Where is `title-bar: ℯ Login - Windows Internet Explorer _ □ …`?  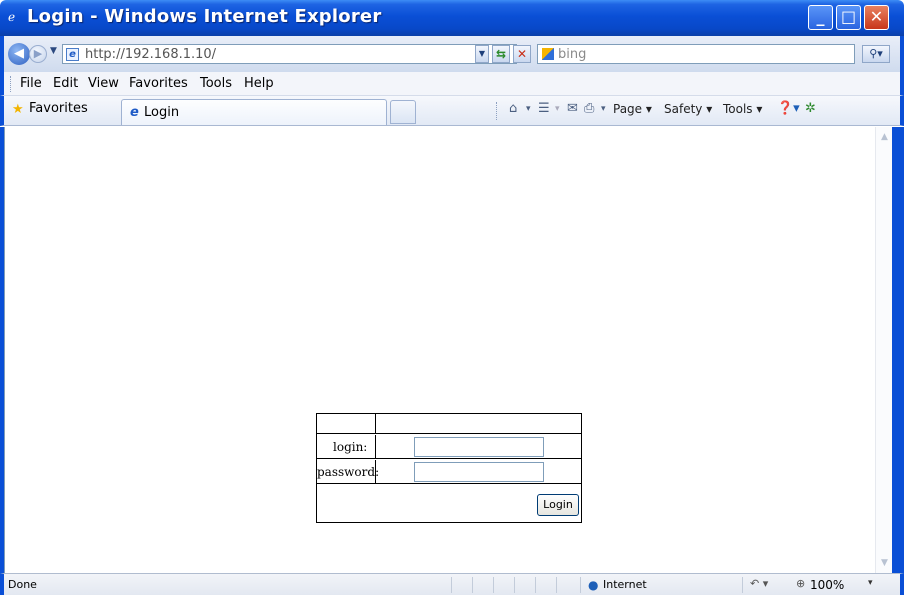 title-bar: ℯ Login - Windows Internet Explorer _ □ … is located at coordinates (452, 18).